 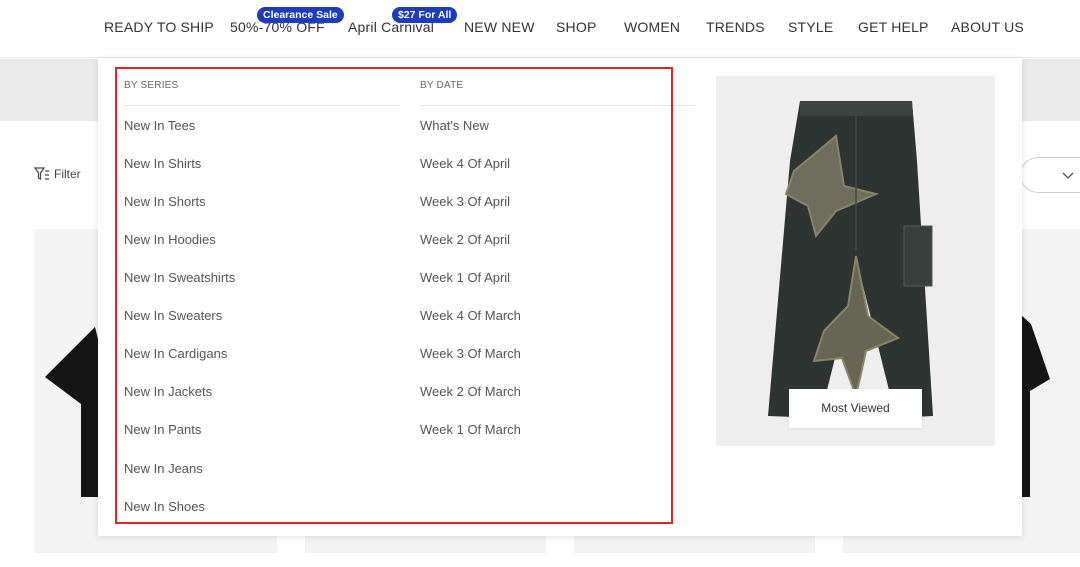 I want to click on nav-item-shop: SHOP, so click(x=576, y=27).